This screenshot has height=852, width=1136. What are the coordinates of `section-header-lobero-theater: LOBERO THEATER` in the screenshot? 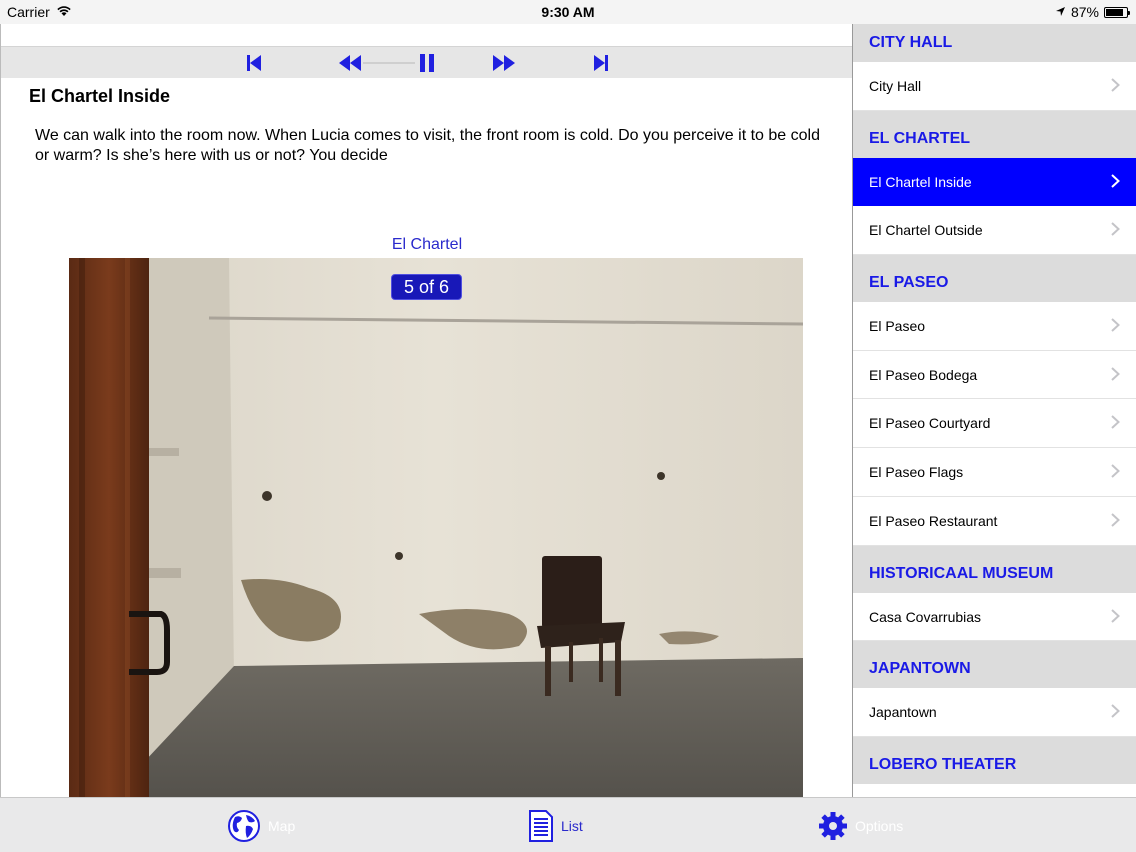 It's located at (994, 760).